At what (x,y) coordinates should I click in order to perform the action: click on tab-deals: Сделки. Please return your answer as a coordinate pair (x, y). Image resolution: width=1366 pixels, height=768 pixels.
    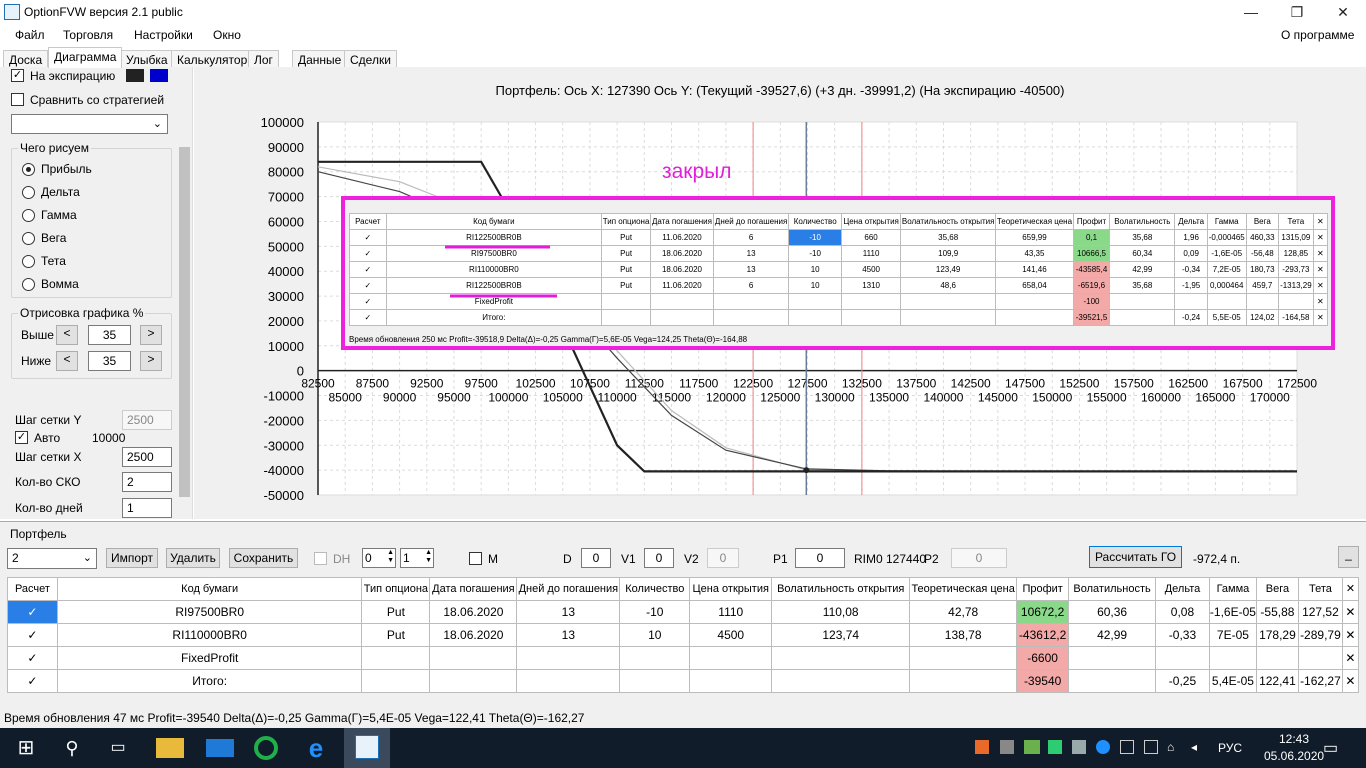
    Looking at the image, I should click on (370, 59).